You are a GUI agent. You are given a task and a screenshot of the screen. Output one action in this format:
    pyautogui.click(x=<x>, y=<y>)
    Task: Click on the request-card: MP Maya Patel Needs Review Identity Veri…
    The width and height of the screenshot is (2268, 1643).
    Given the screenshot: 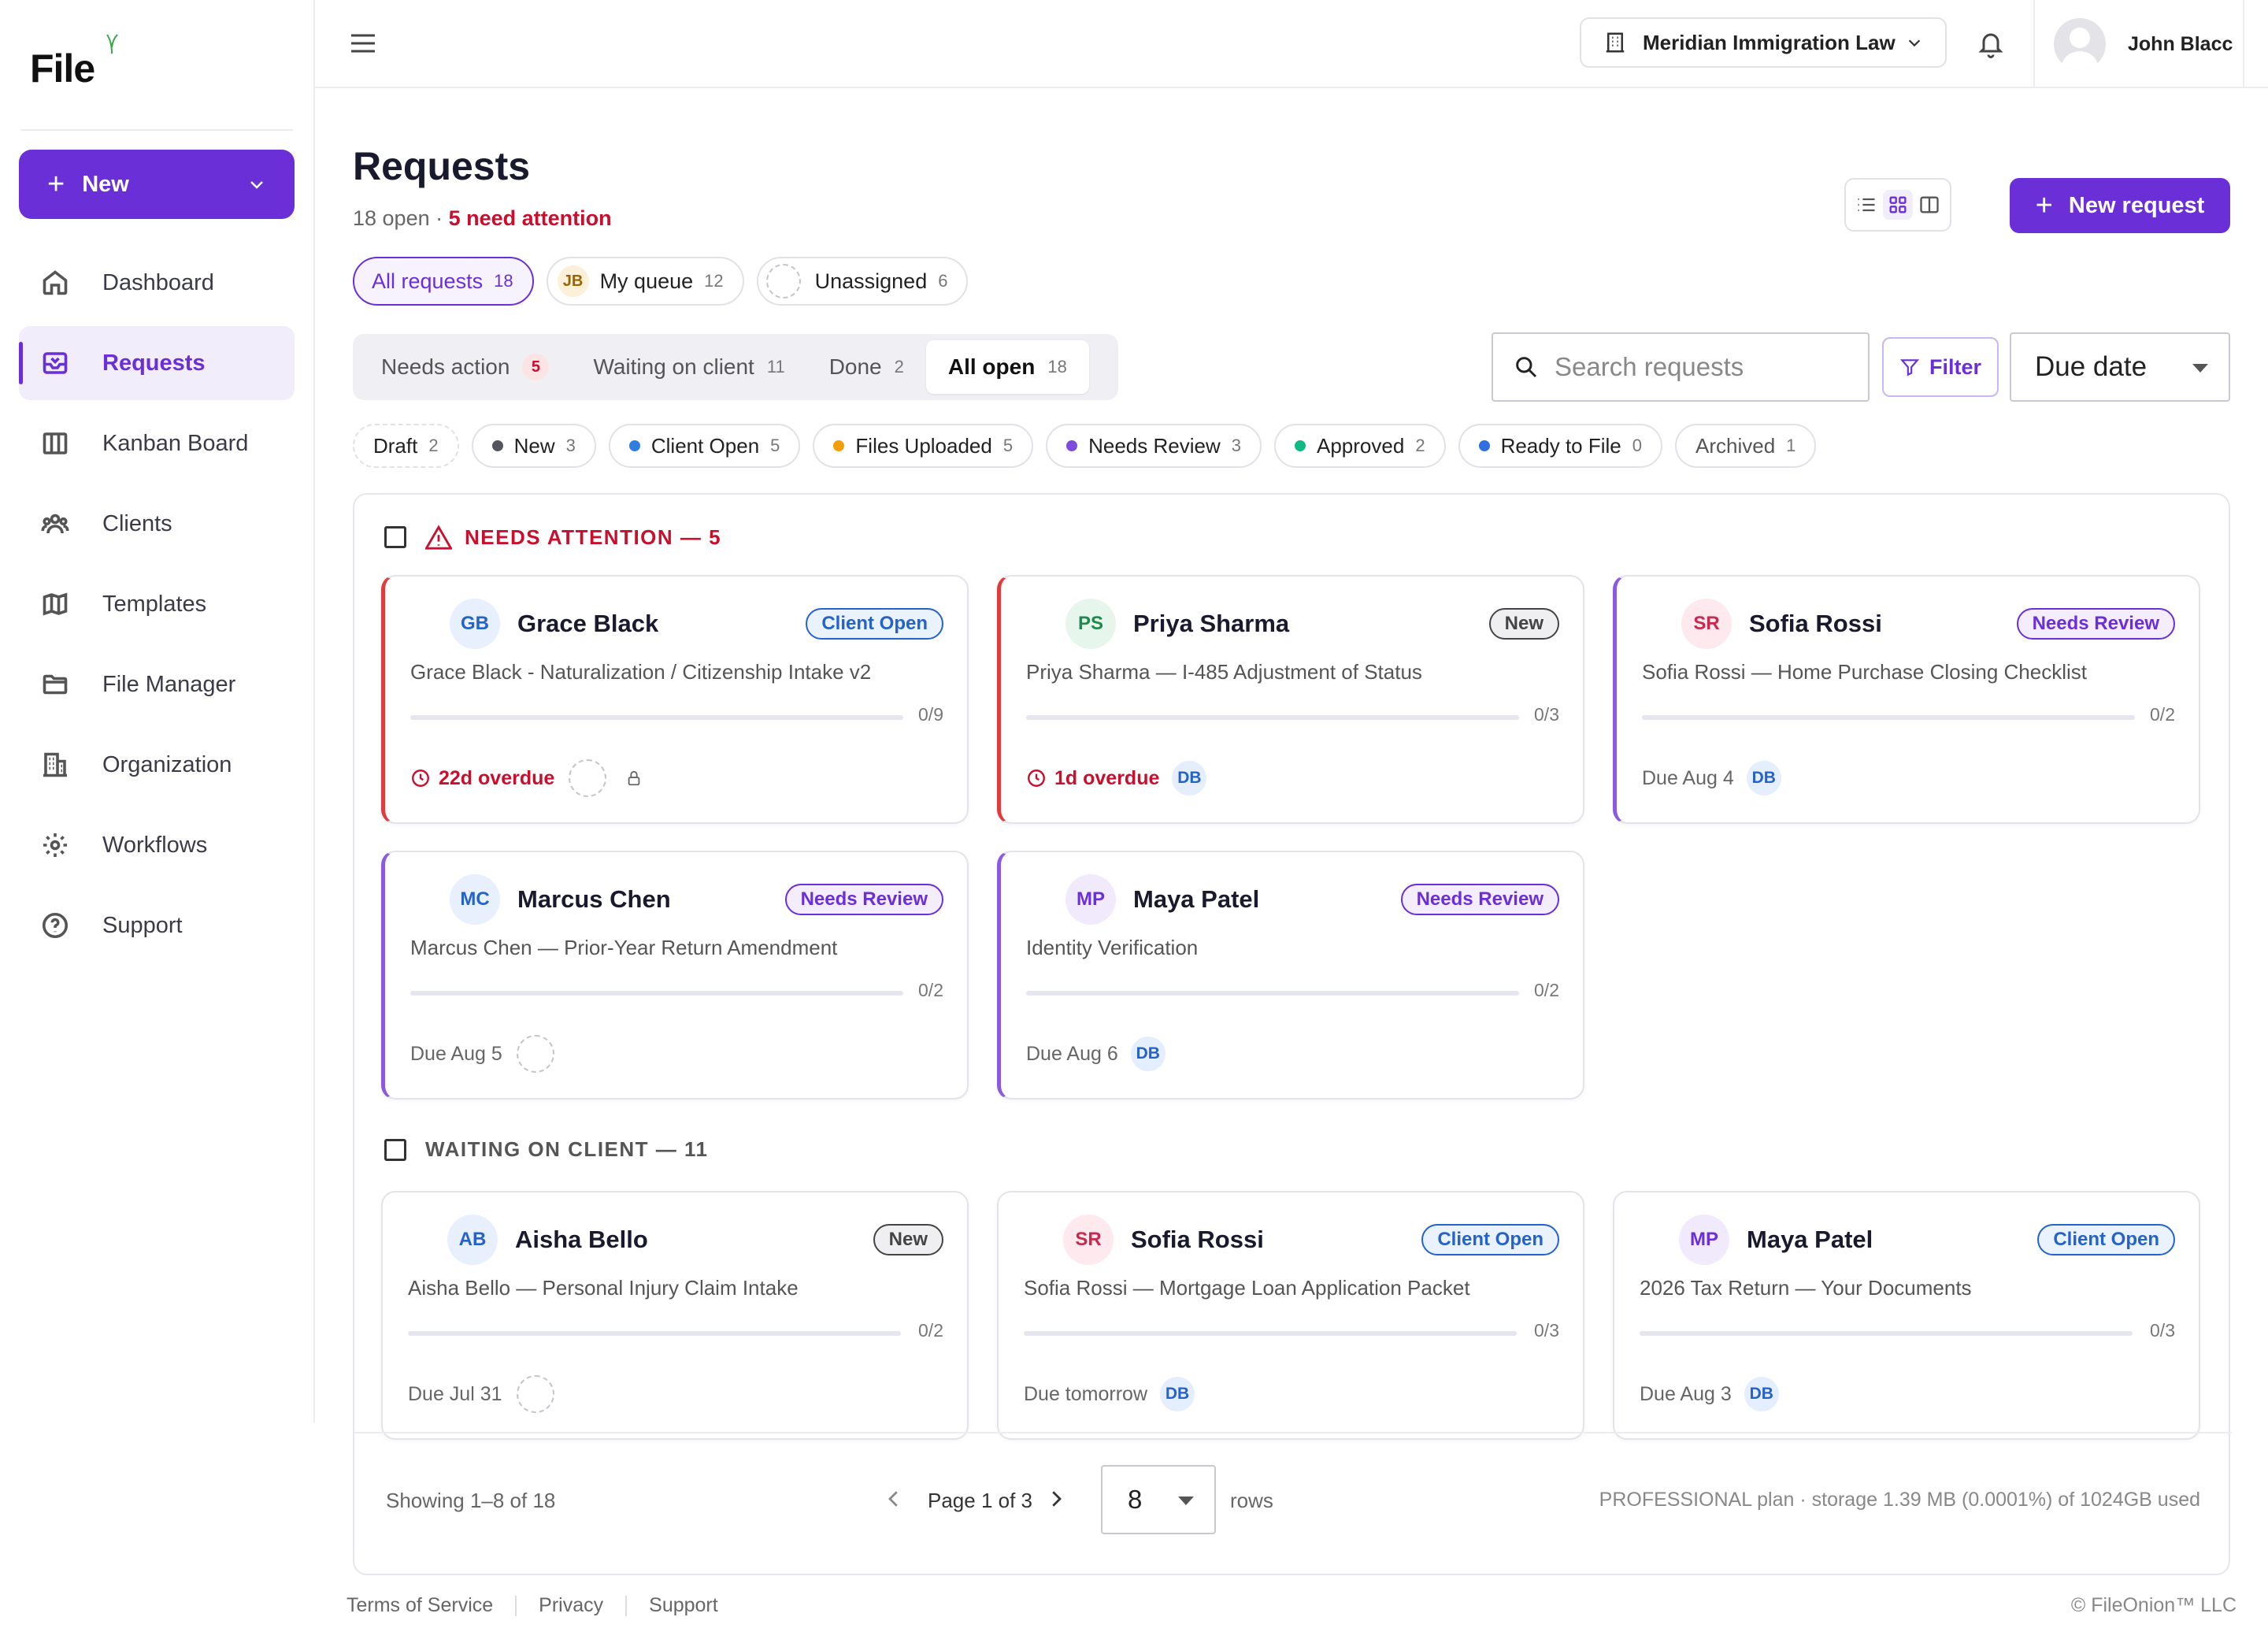 What is the action you would take?
    pyautogui.click(x=1290, y=975)
    